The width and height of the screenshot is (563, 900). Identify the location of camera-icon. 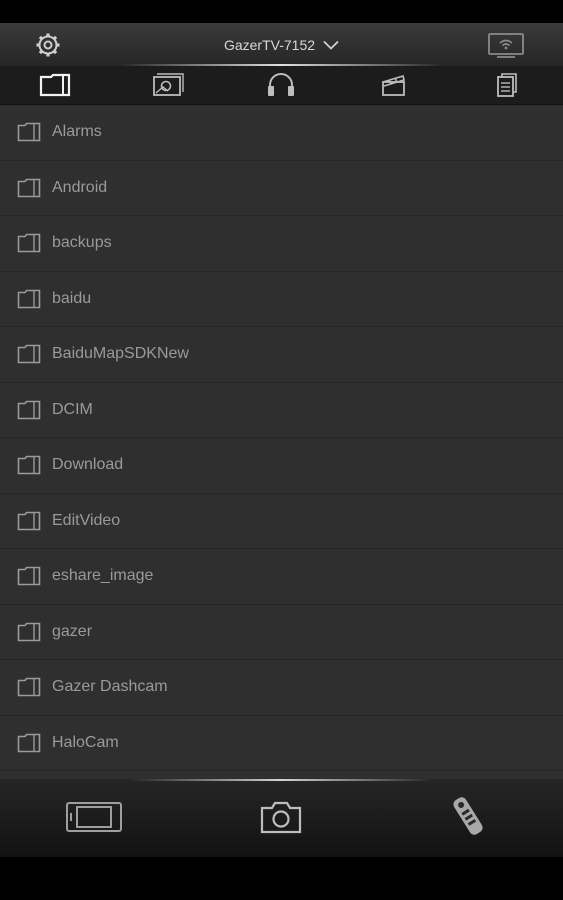
(281, 817).